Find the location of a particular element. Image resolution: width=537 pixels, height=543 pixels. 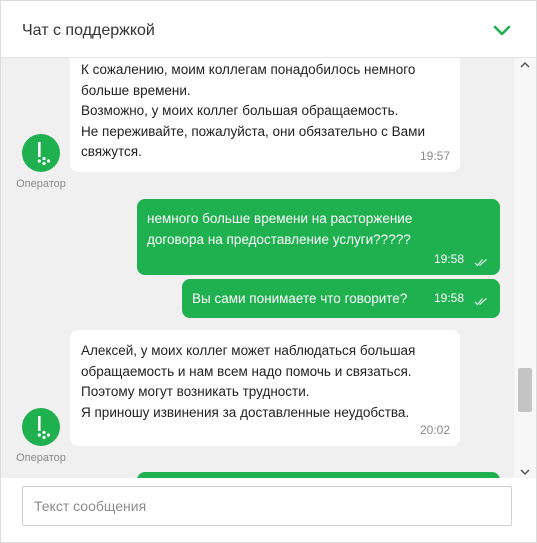

message-time: 19:57 is located at coordinates (434, 155).